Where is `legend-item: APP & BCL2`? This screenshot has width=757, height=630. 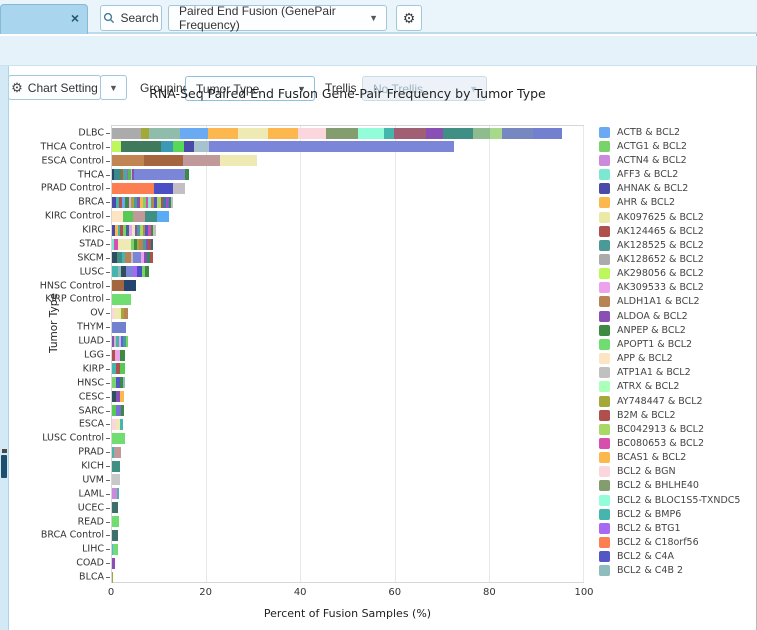
legend-item: APP & BCL2 is located at coordinates (678, 359).